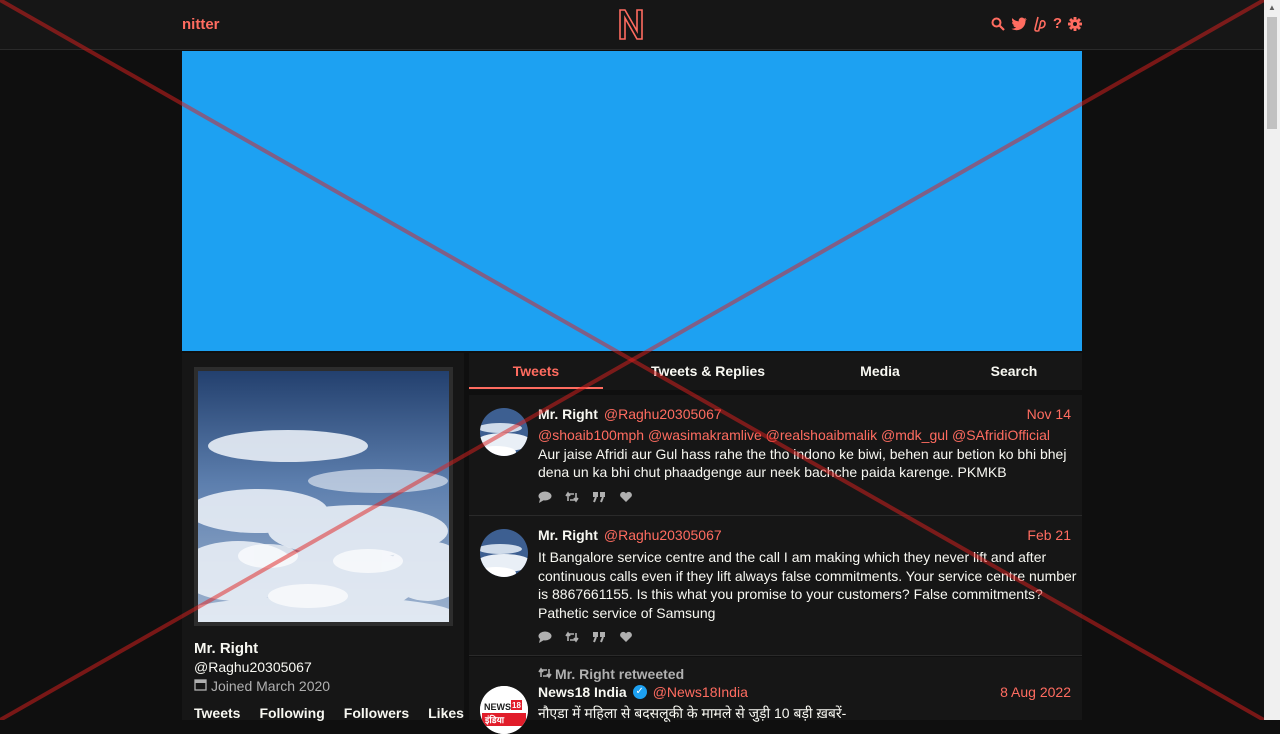  What do you see at coordinates (329, 713) in the screenshot?
I see `profile-stats: Tweets Following Followers Likes` at bounding box center [329, 713].